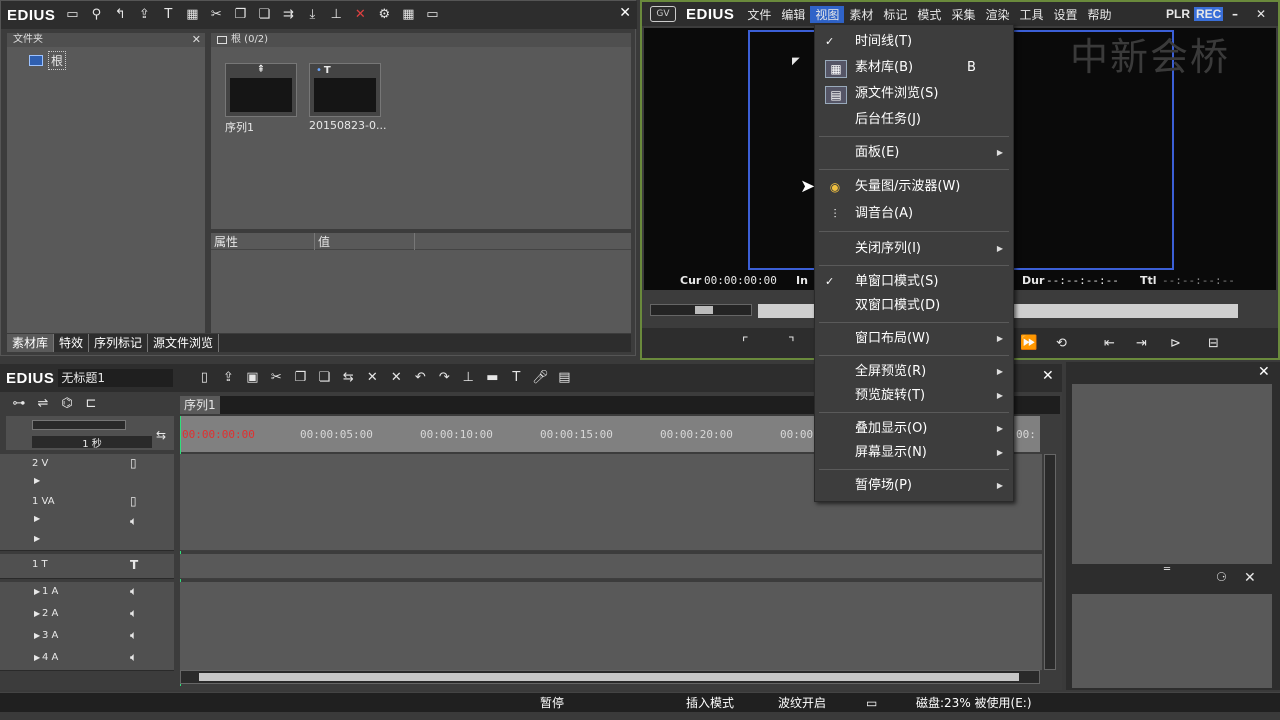 The image size is (1280, 720). Describe the element at coordinates (87, 521) in the screenshot. I see `track-header-1va: 1 VA ▯ ▶ 🔈︎ ▶` at that location.